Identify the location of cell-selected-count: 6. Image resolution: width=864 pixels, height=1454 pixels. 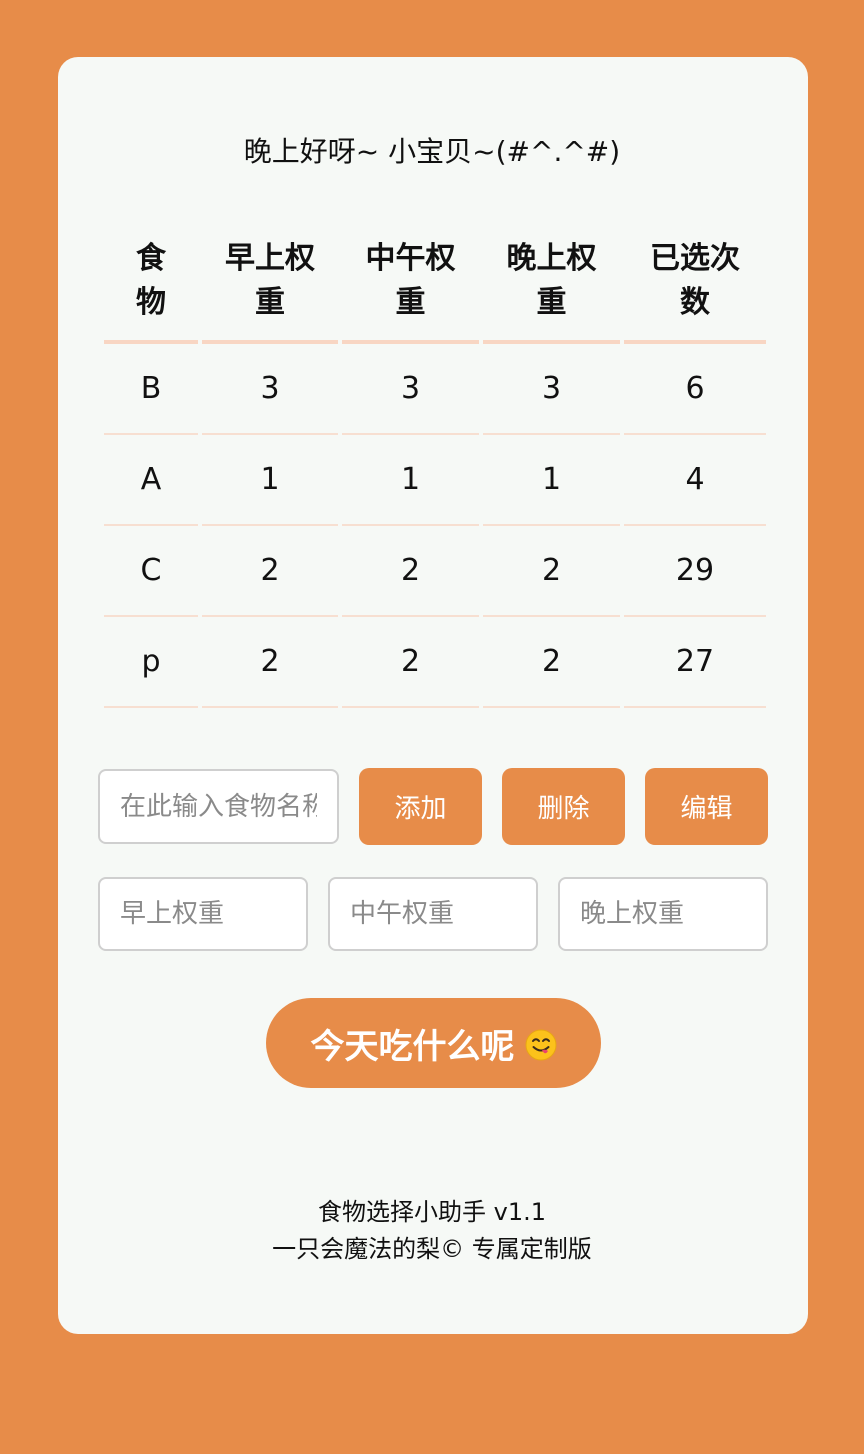
(695, 389).